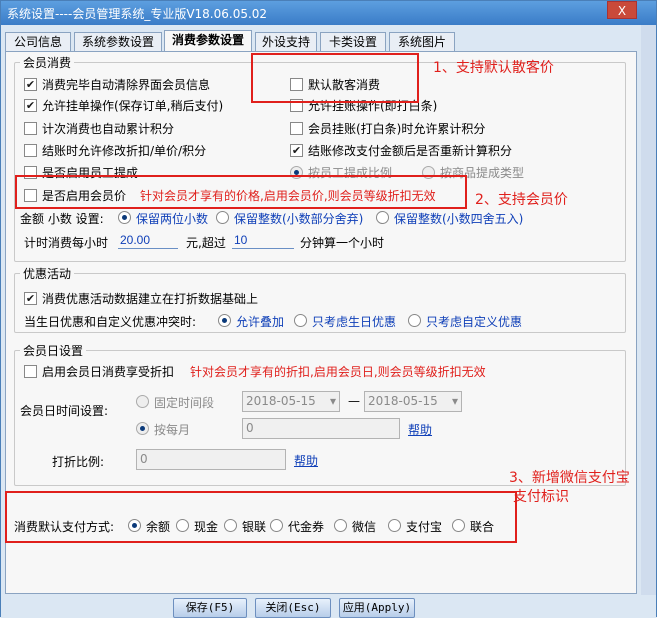  I want to click on label-modify-discount: 结账时允许修改折扣/单价/积分, so click(124, 151).